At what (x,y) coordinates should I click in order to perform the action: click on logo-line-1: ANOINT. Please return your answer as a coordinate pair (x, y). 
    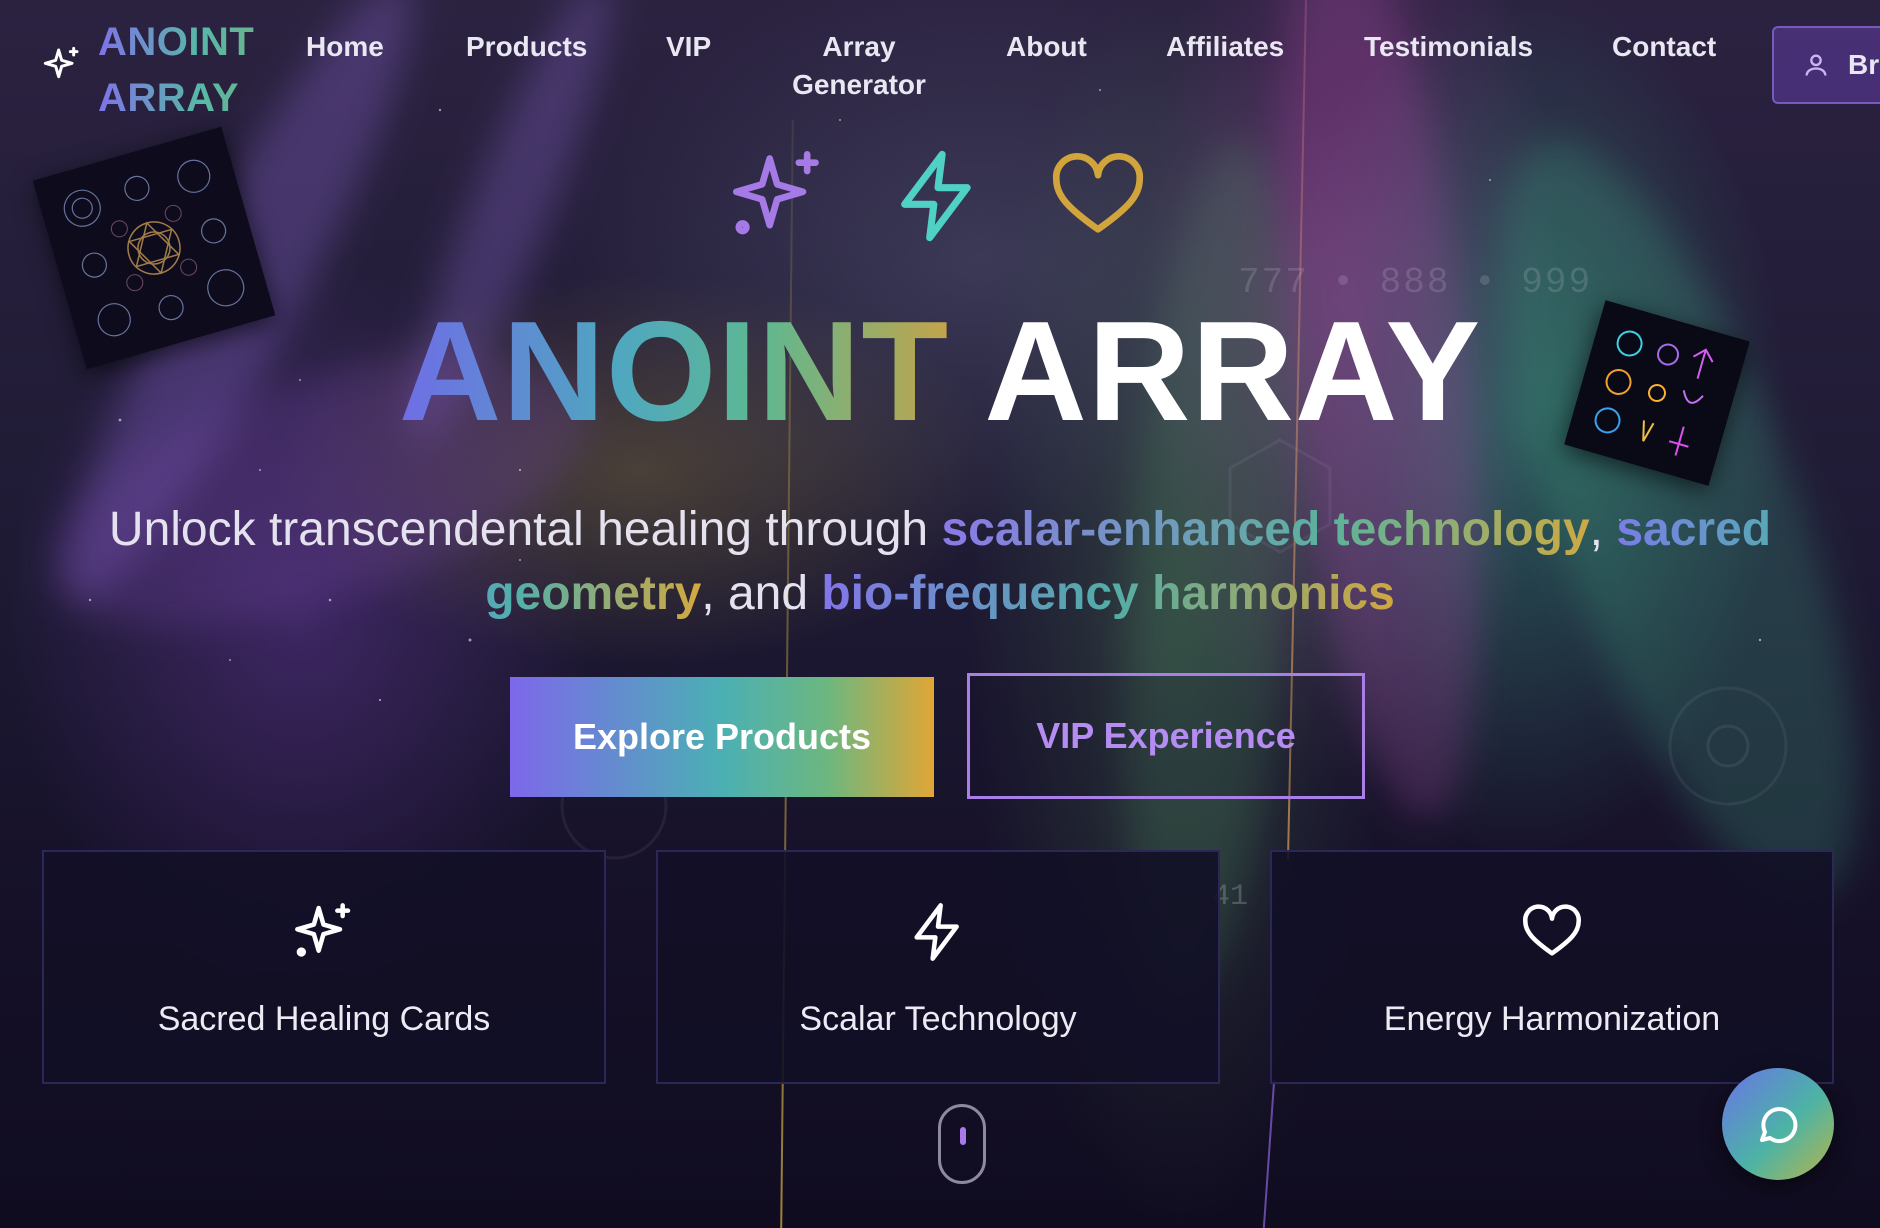
    Looking at the image, I should click on (176, 42).